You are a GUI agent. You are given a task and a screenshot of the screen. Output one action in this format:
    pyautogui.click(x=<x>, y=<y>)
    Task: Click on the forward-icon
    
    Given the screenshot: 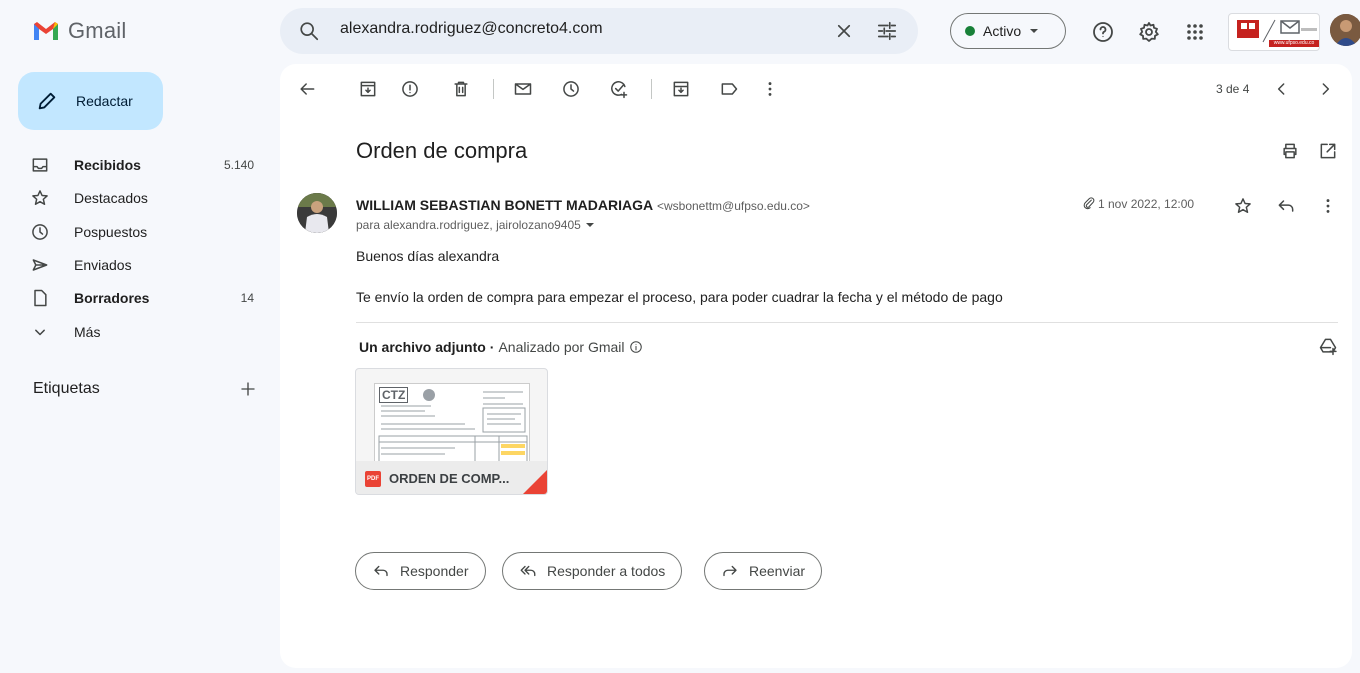 What is the action you would take?
    pyautogui.click(x=730, y=571)
    